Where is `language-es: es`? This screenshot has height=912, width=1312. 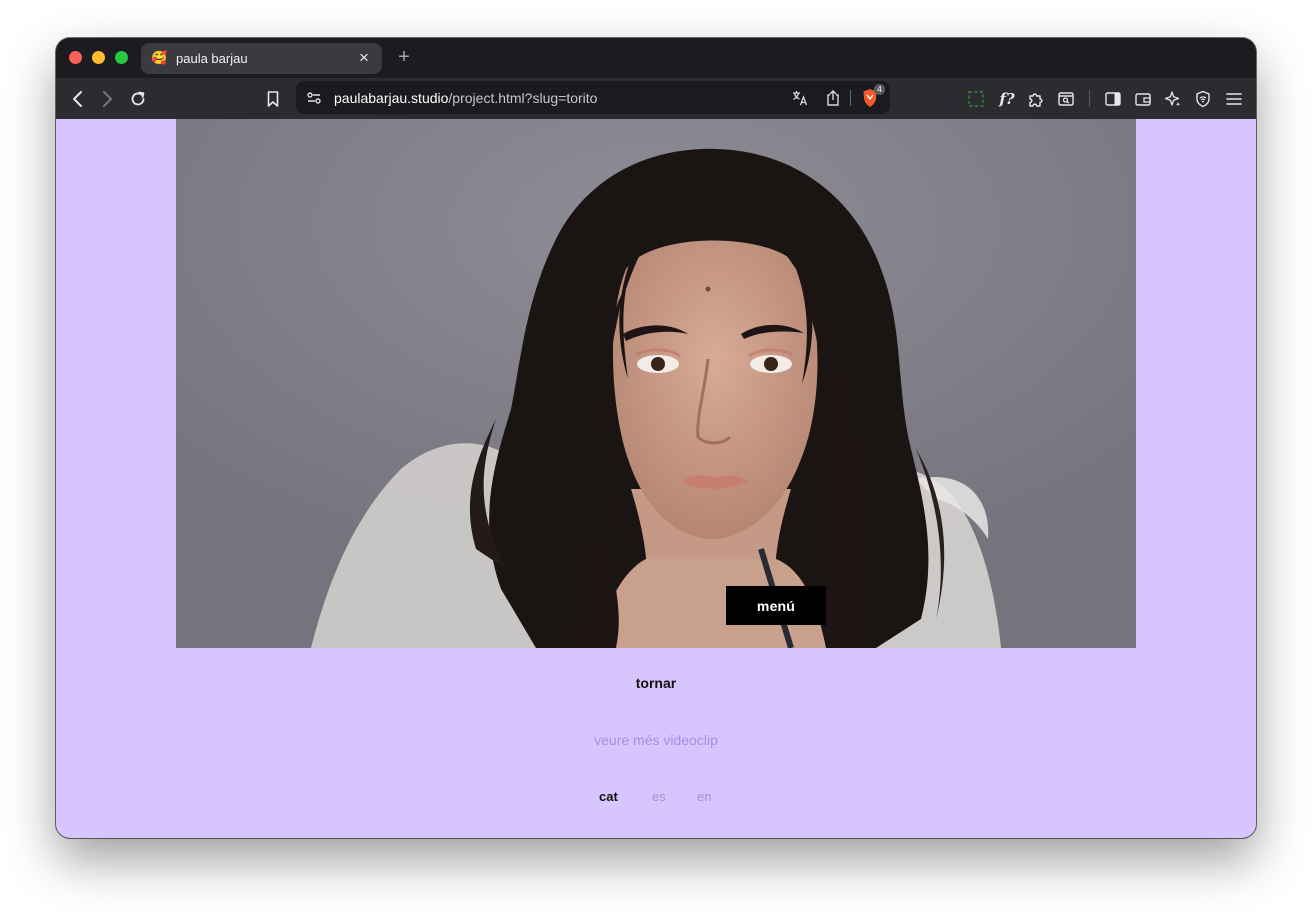
language-es: es is located at coordinates (659, 796).